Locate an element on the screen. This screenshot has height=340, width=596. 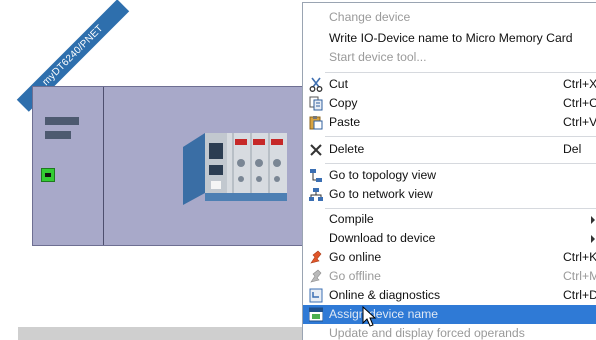
menu-item-label: Change device is located at coordinates (370, 17).